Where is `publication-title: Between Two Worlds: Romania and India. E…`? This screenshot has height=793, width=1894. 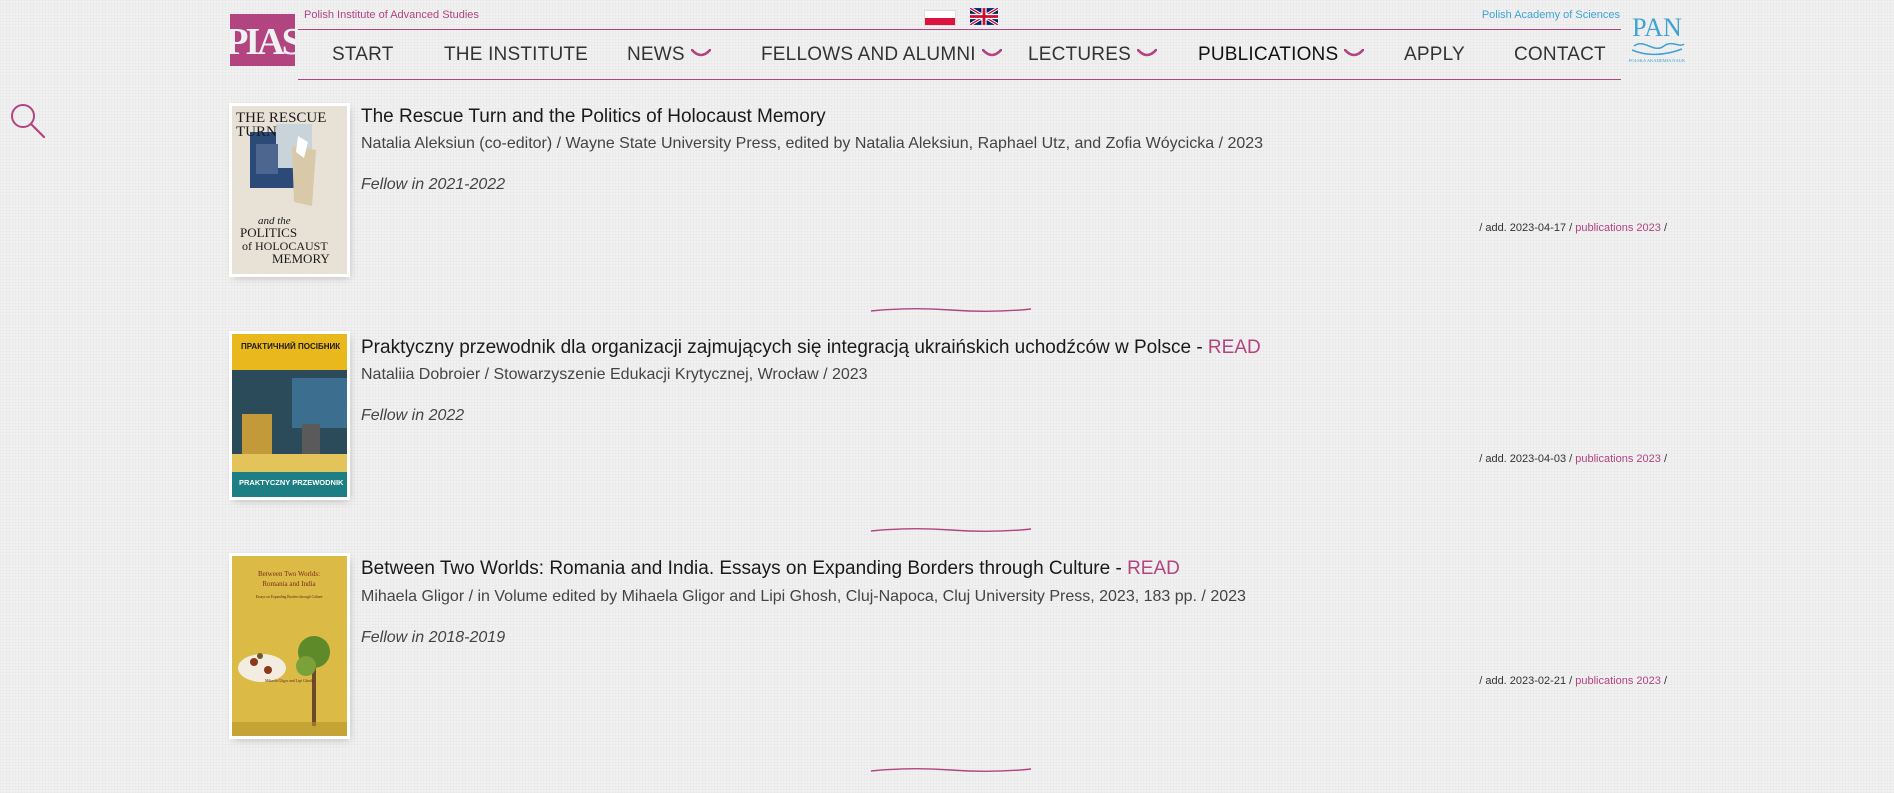
publication-title: Between Two Worlds: Romania and India. E… is located at coordinates (770, 569).